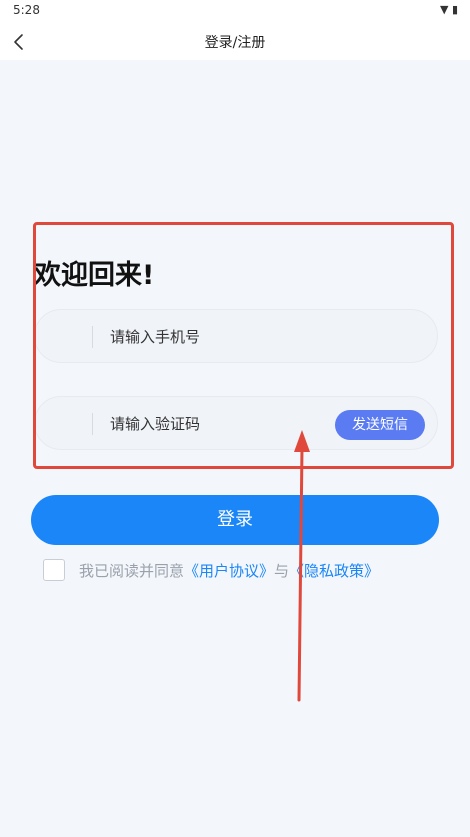 The image size is (470, 837). I want to click on nav-bar: 登录/注册, so click(235, 42).